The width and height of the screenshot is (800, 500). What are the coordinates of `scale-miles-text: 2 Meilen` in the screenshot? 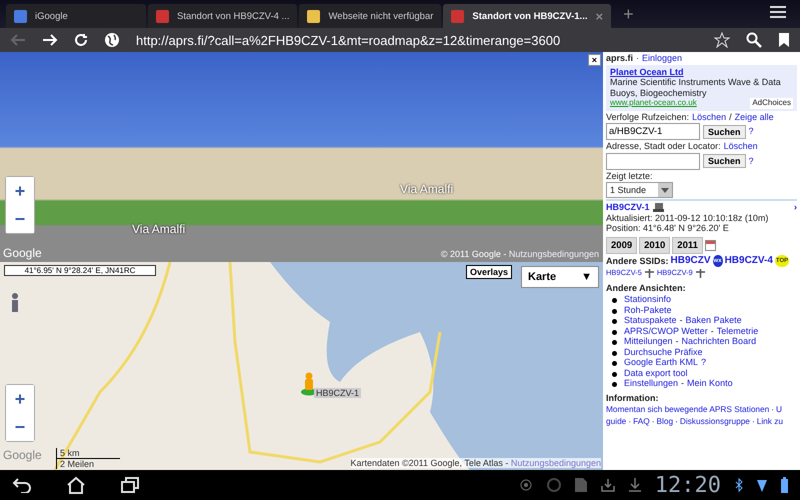 It's located at (75, 464).